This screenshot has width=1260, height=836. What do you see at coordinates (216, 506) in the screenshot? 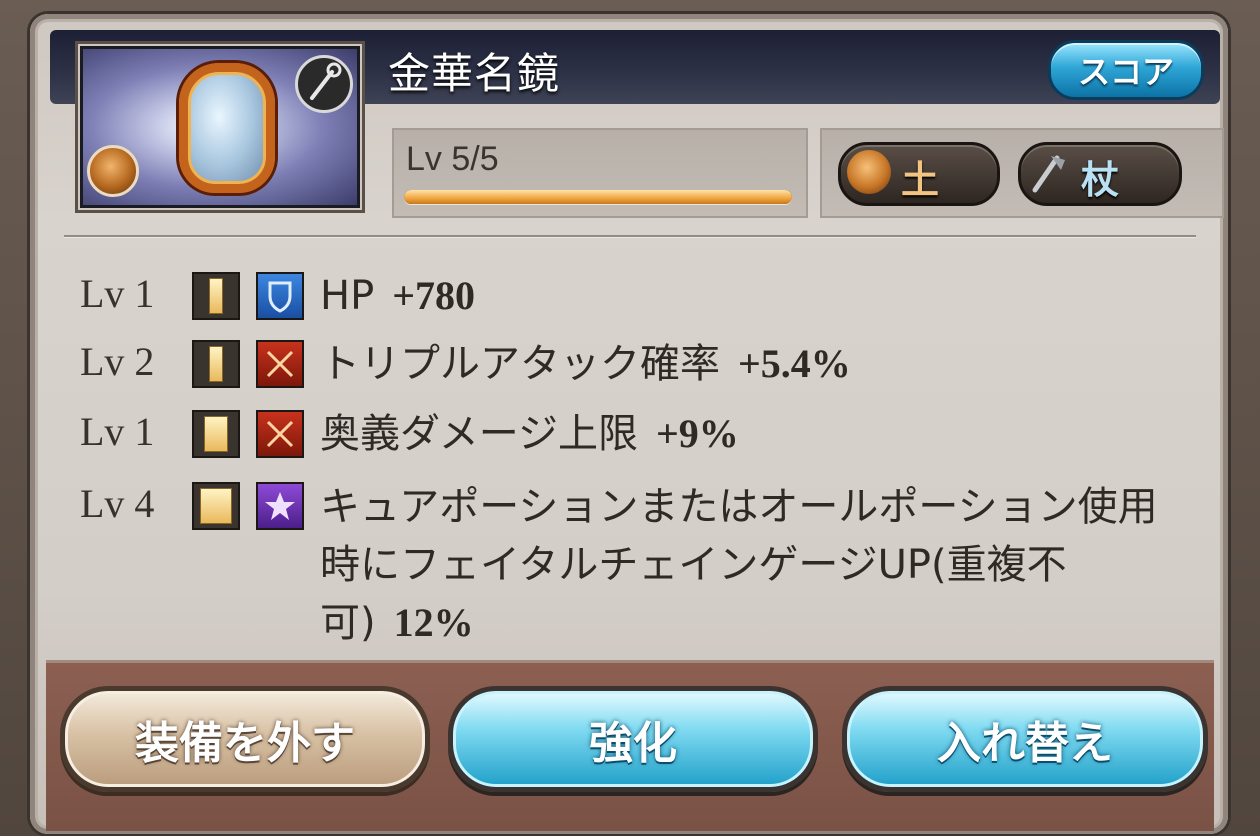
I see `rank-3-icon` at bounding box center [216, 506].